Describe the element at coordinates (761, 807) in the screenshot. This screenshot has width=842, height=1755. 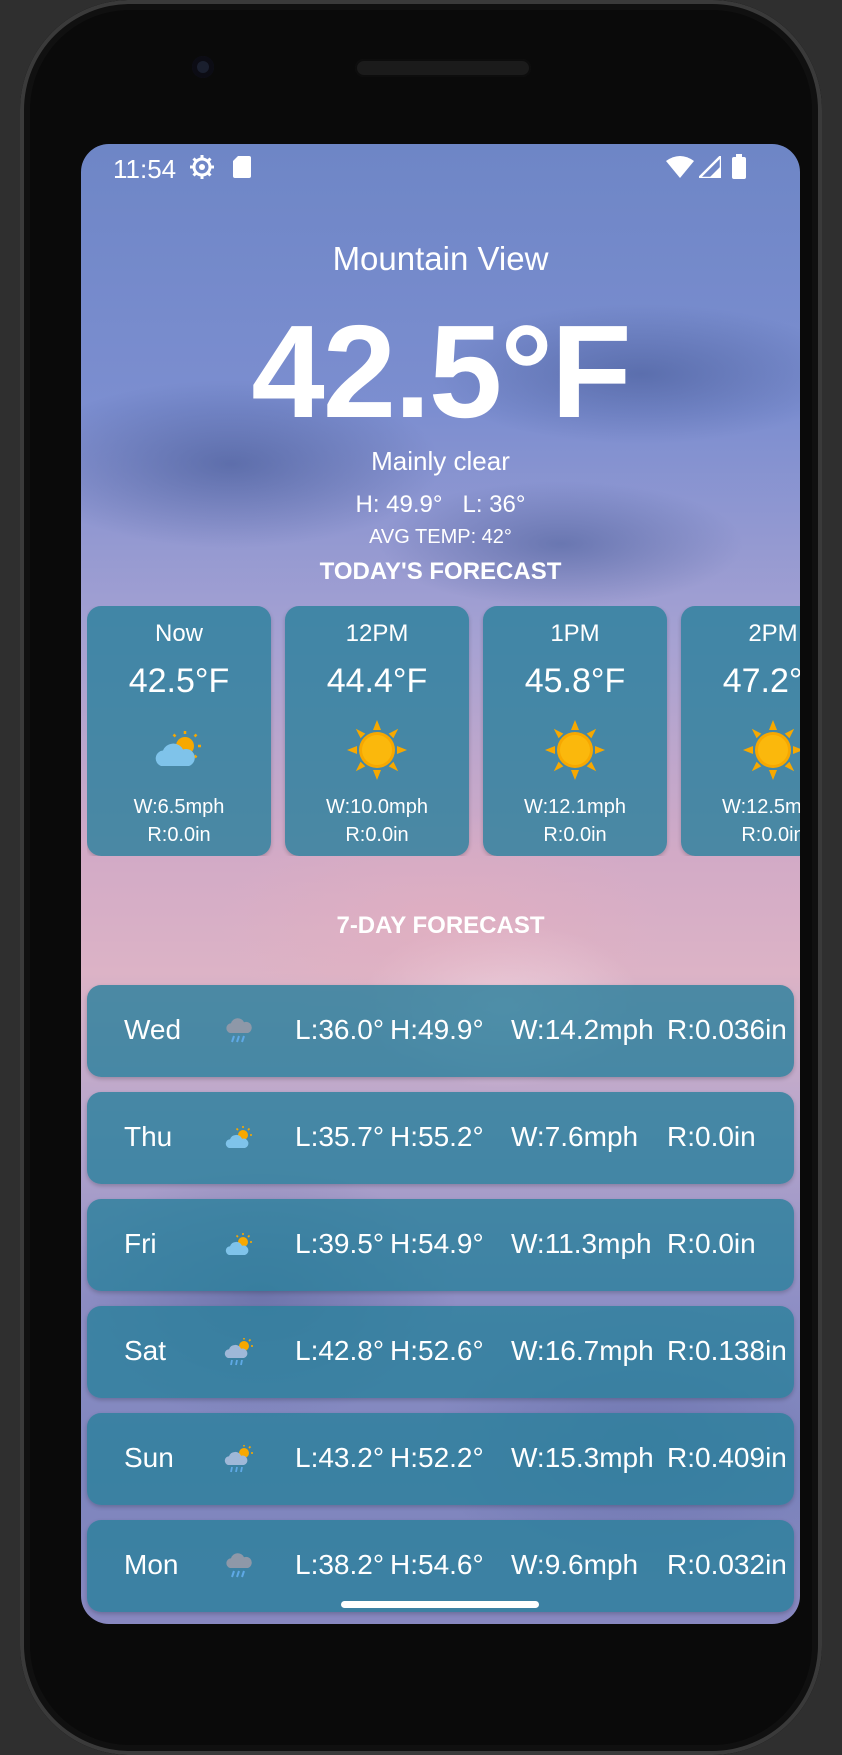
I see `hour-wind: W:12.5mph` at that location.